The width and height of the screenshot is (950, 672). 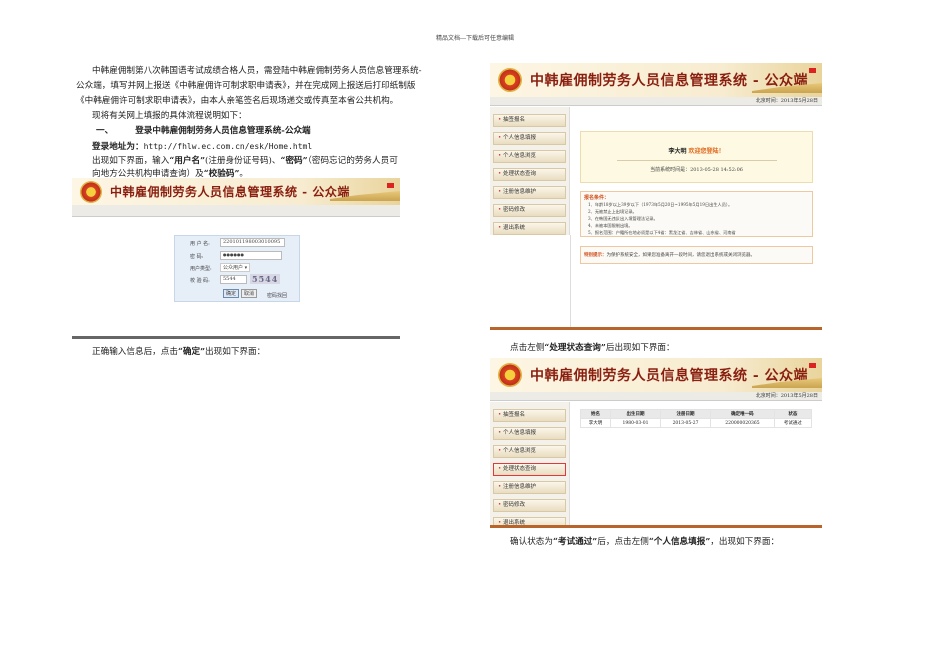 I want to click on notice-box: 特别提示：为保护系统安全，如果您准备离开一段时间，请您退出系统或关闭浏览器。, so click(x=696, y=255).